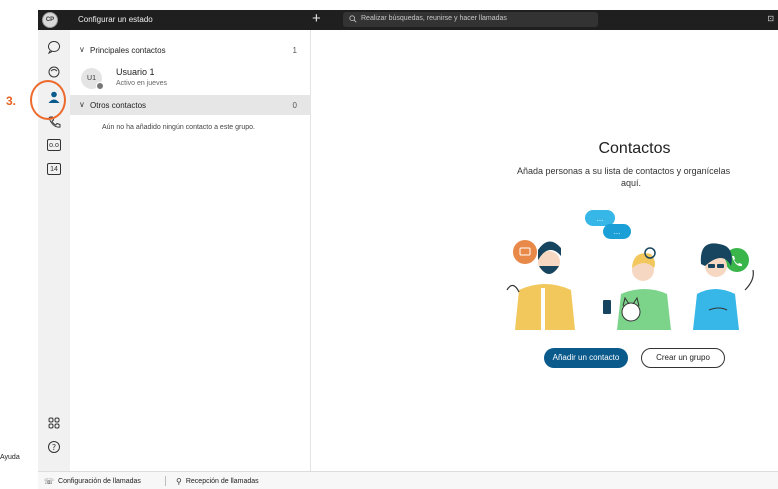 This screenshot has width=778, height=489. I want to click on group-count: 1, so click(294, 50).